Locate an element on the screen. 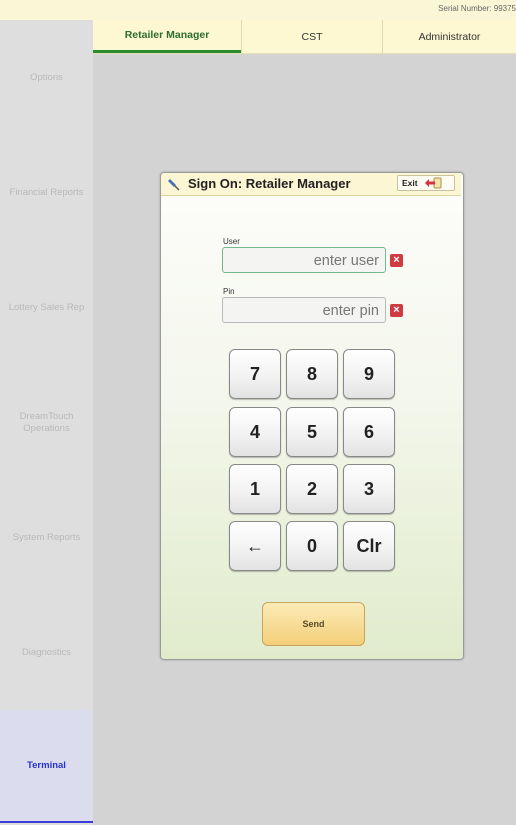 This screenshot has width=516, height=825. dialog-title: Sign On: Retailer Manager is located at coordinates (269, 183).